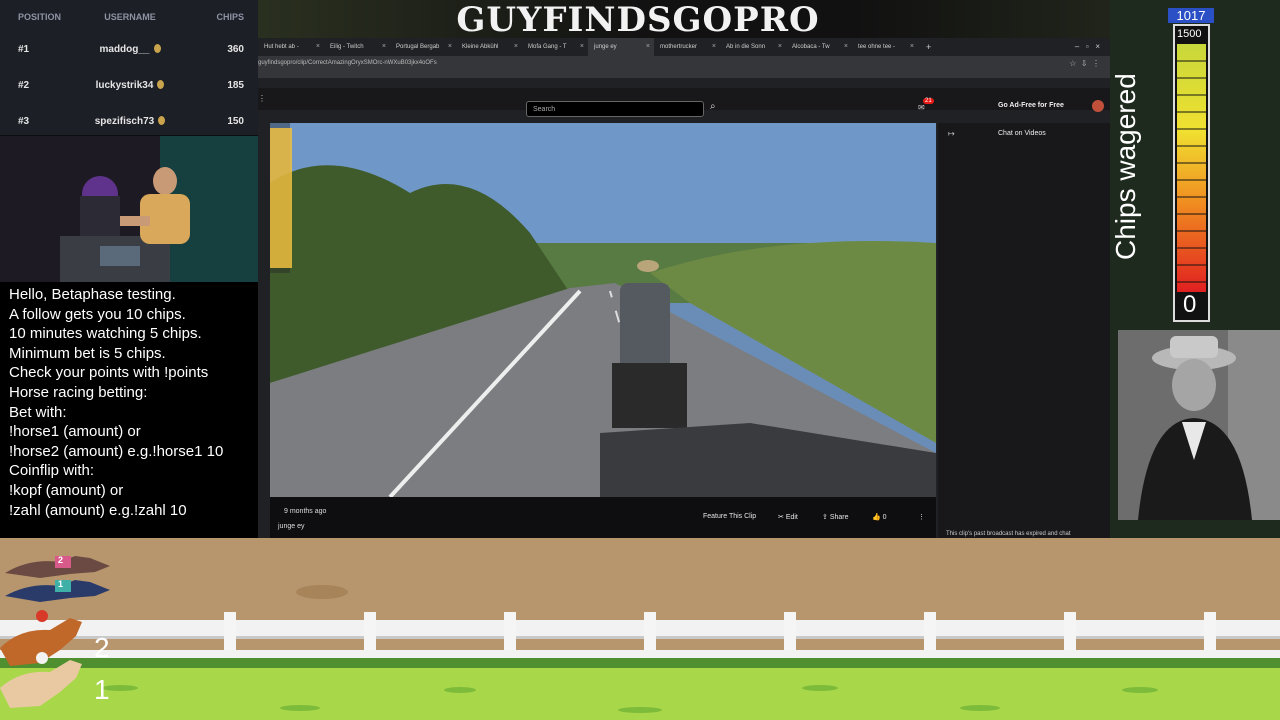  What do you see at coordinates (480, 47) in the screenshot?
I see `tab-label: Kleine Abkühl` at bounding box center [480, 47].